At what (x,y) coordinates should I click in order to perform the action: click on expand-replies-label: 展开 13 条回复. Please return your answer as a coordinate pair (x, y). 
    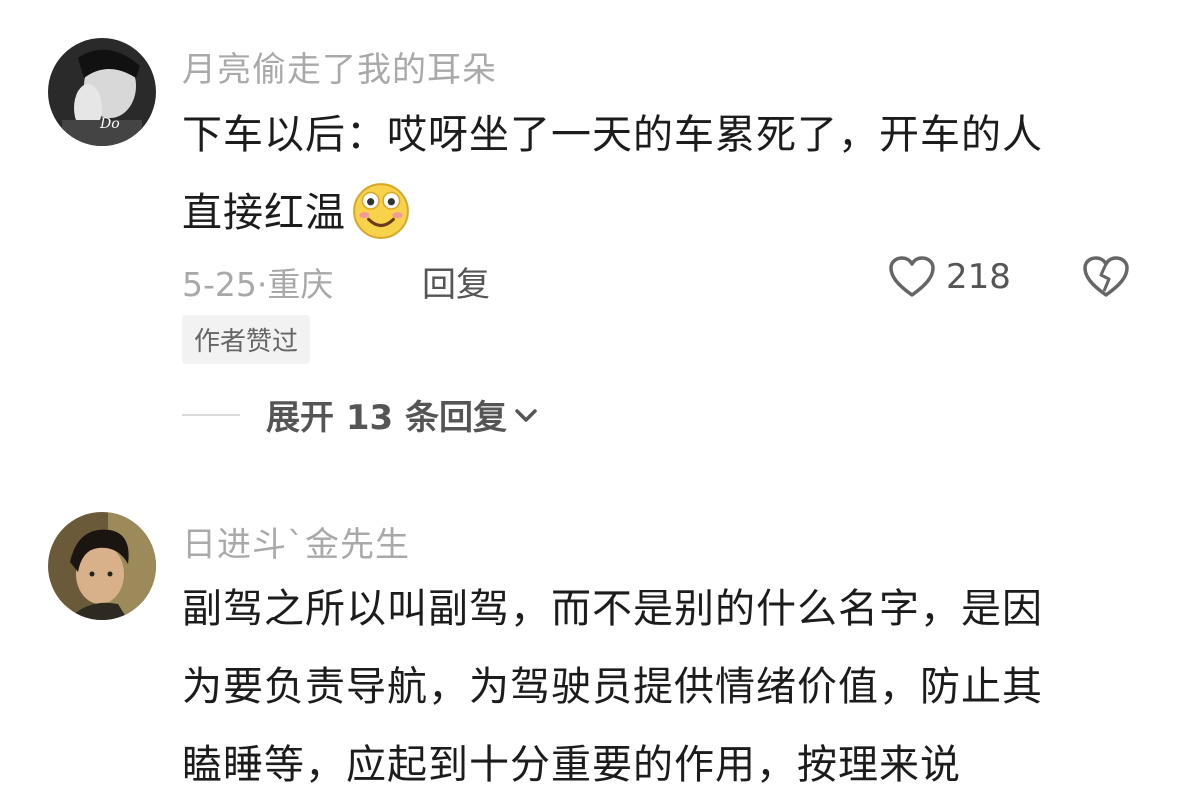
    Looking at the image, I should click on (386, 418).